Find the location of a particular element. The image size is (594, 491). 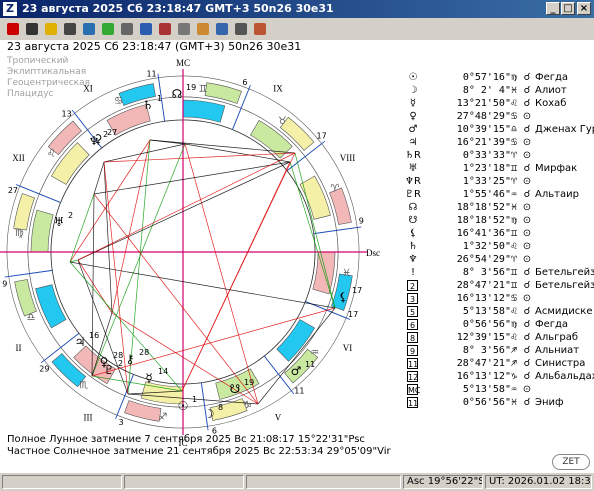

fixed-star: Алиот is located at coordinates (551, 90).